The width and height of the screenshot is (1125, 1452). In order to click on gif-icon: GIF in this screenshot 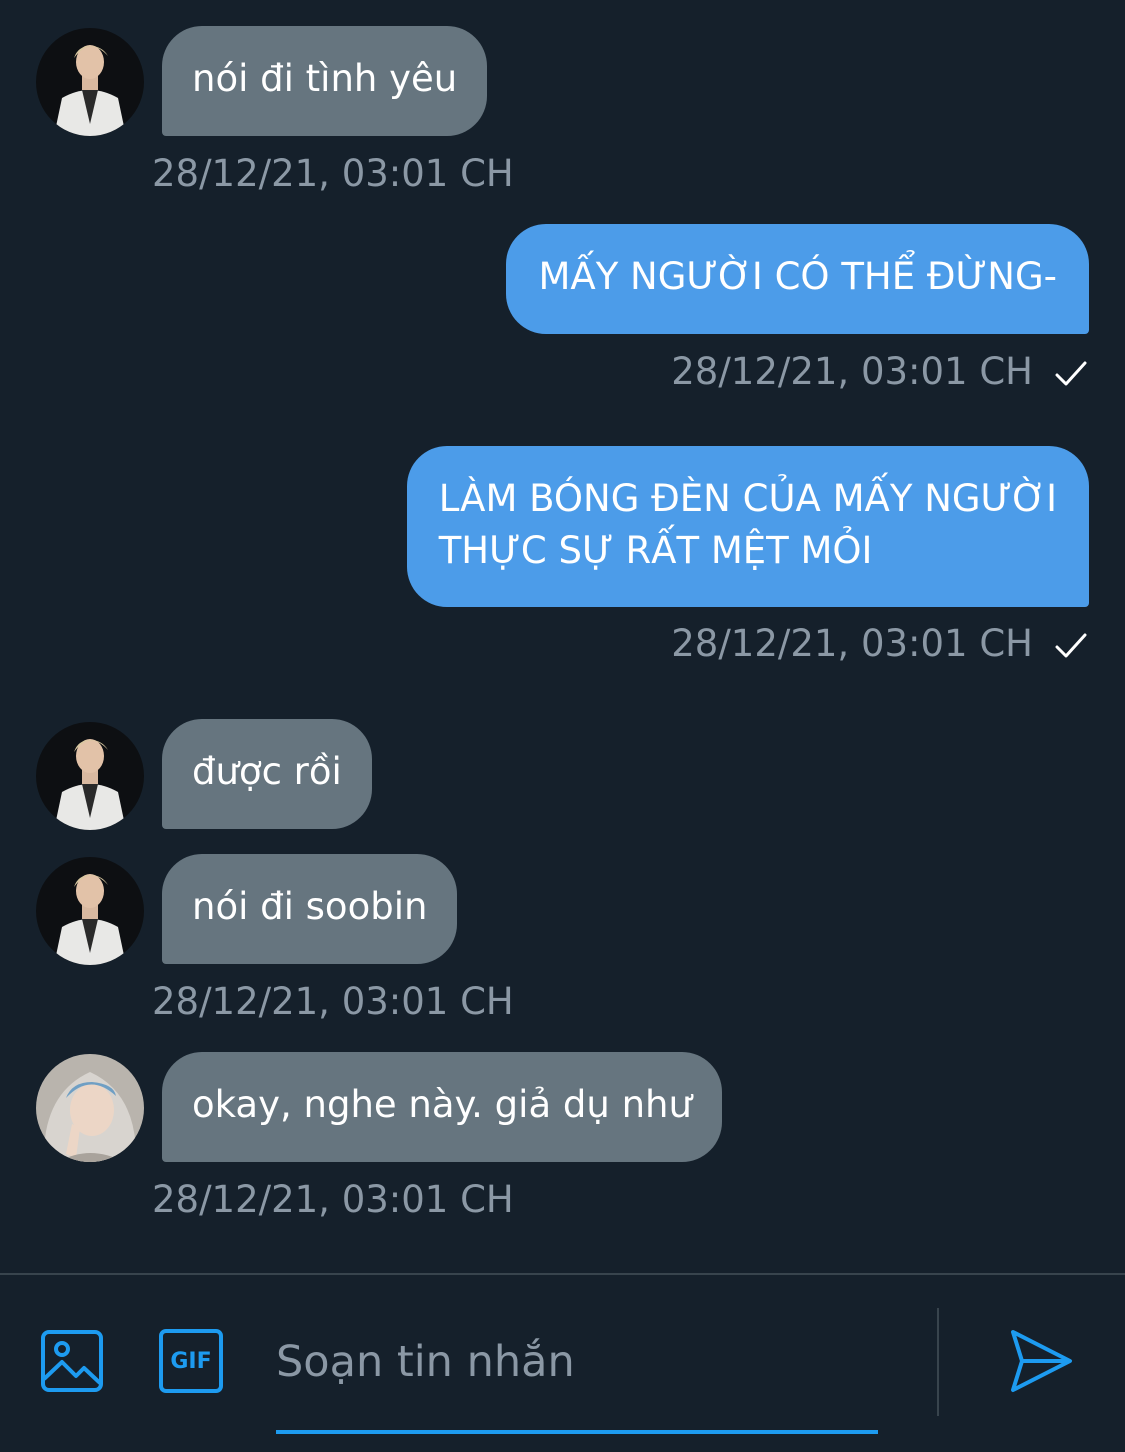, I will do `click(191, 1361)`.